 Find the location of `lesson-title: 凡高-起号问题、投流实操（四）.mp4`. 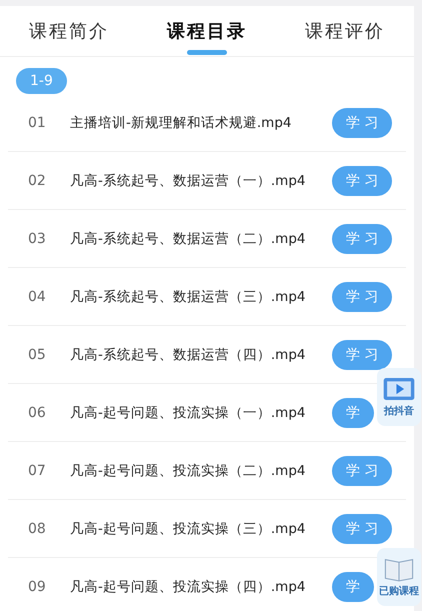

lesson-title: 凡高-起号问题、投流实操（四）.mp4 is located at coordinates (188, 587).